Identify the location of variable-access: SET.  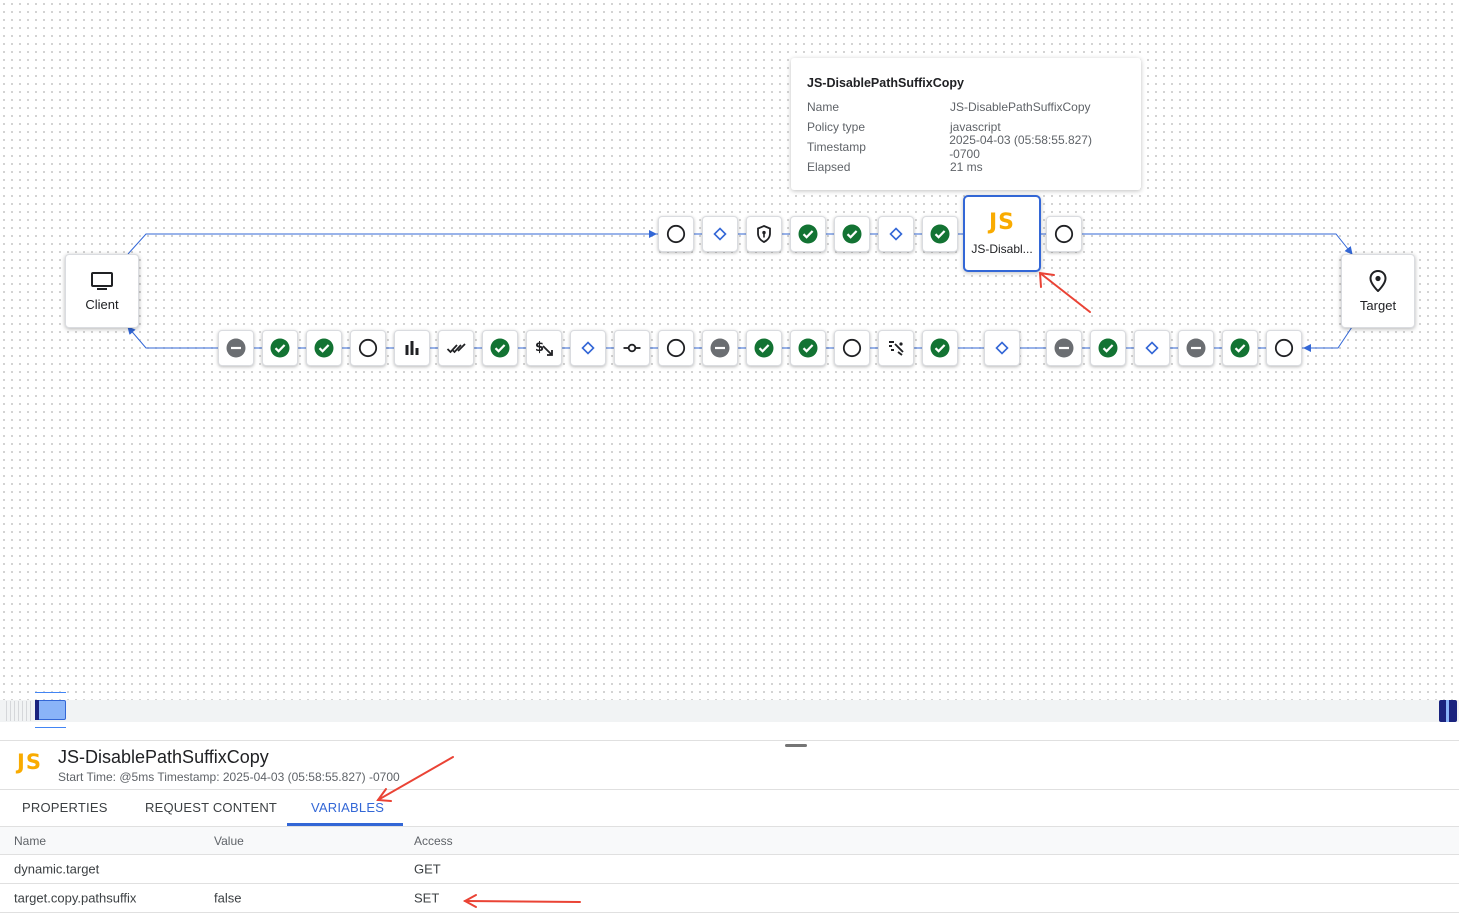
(427, 898).